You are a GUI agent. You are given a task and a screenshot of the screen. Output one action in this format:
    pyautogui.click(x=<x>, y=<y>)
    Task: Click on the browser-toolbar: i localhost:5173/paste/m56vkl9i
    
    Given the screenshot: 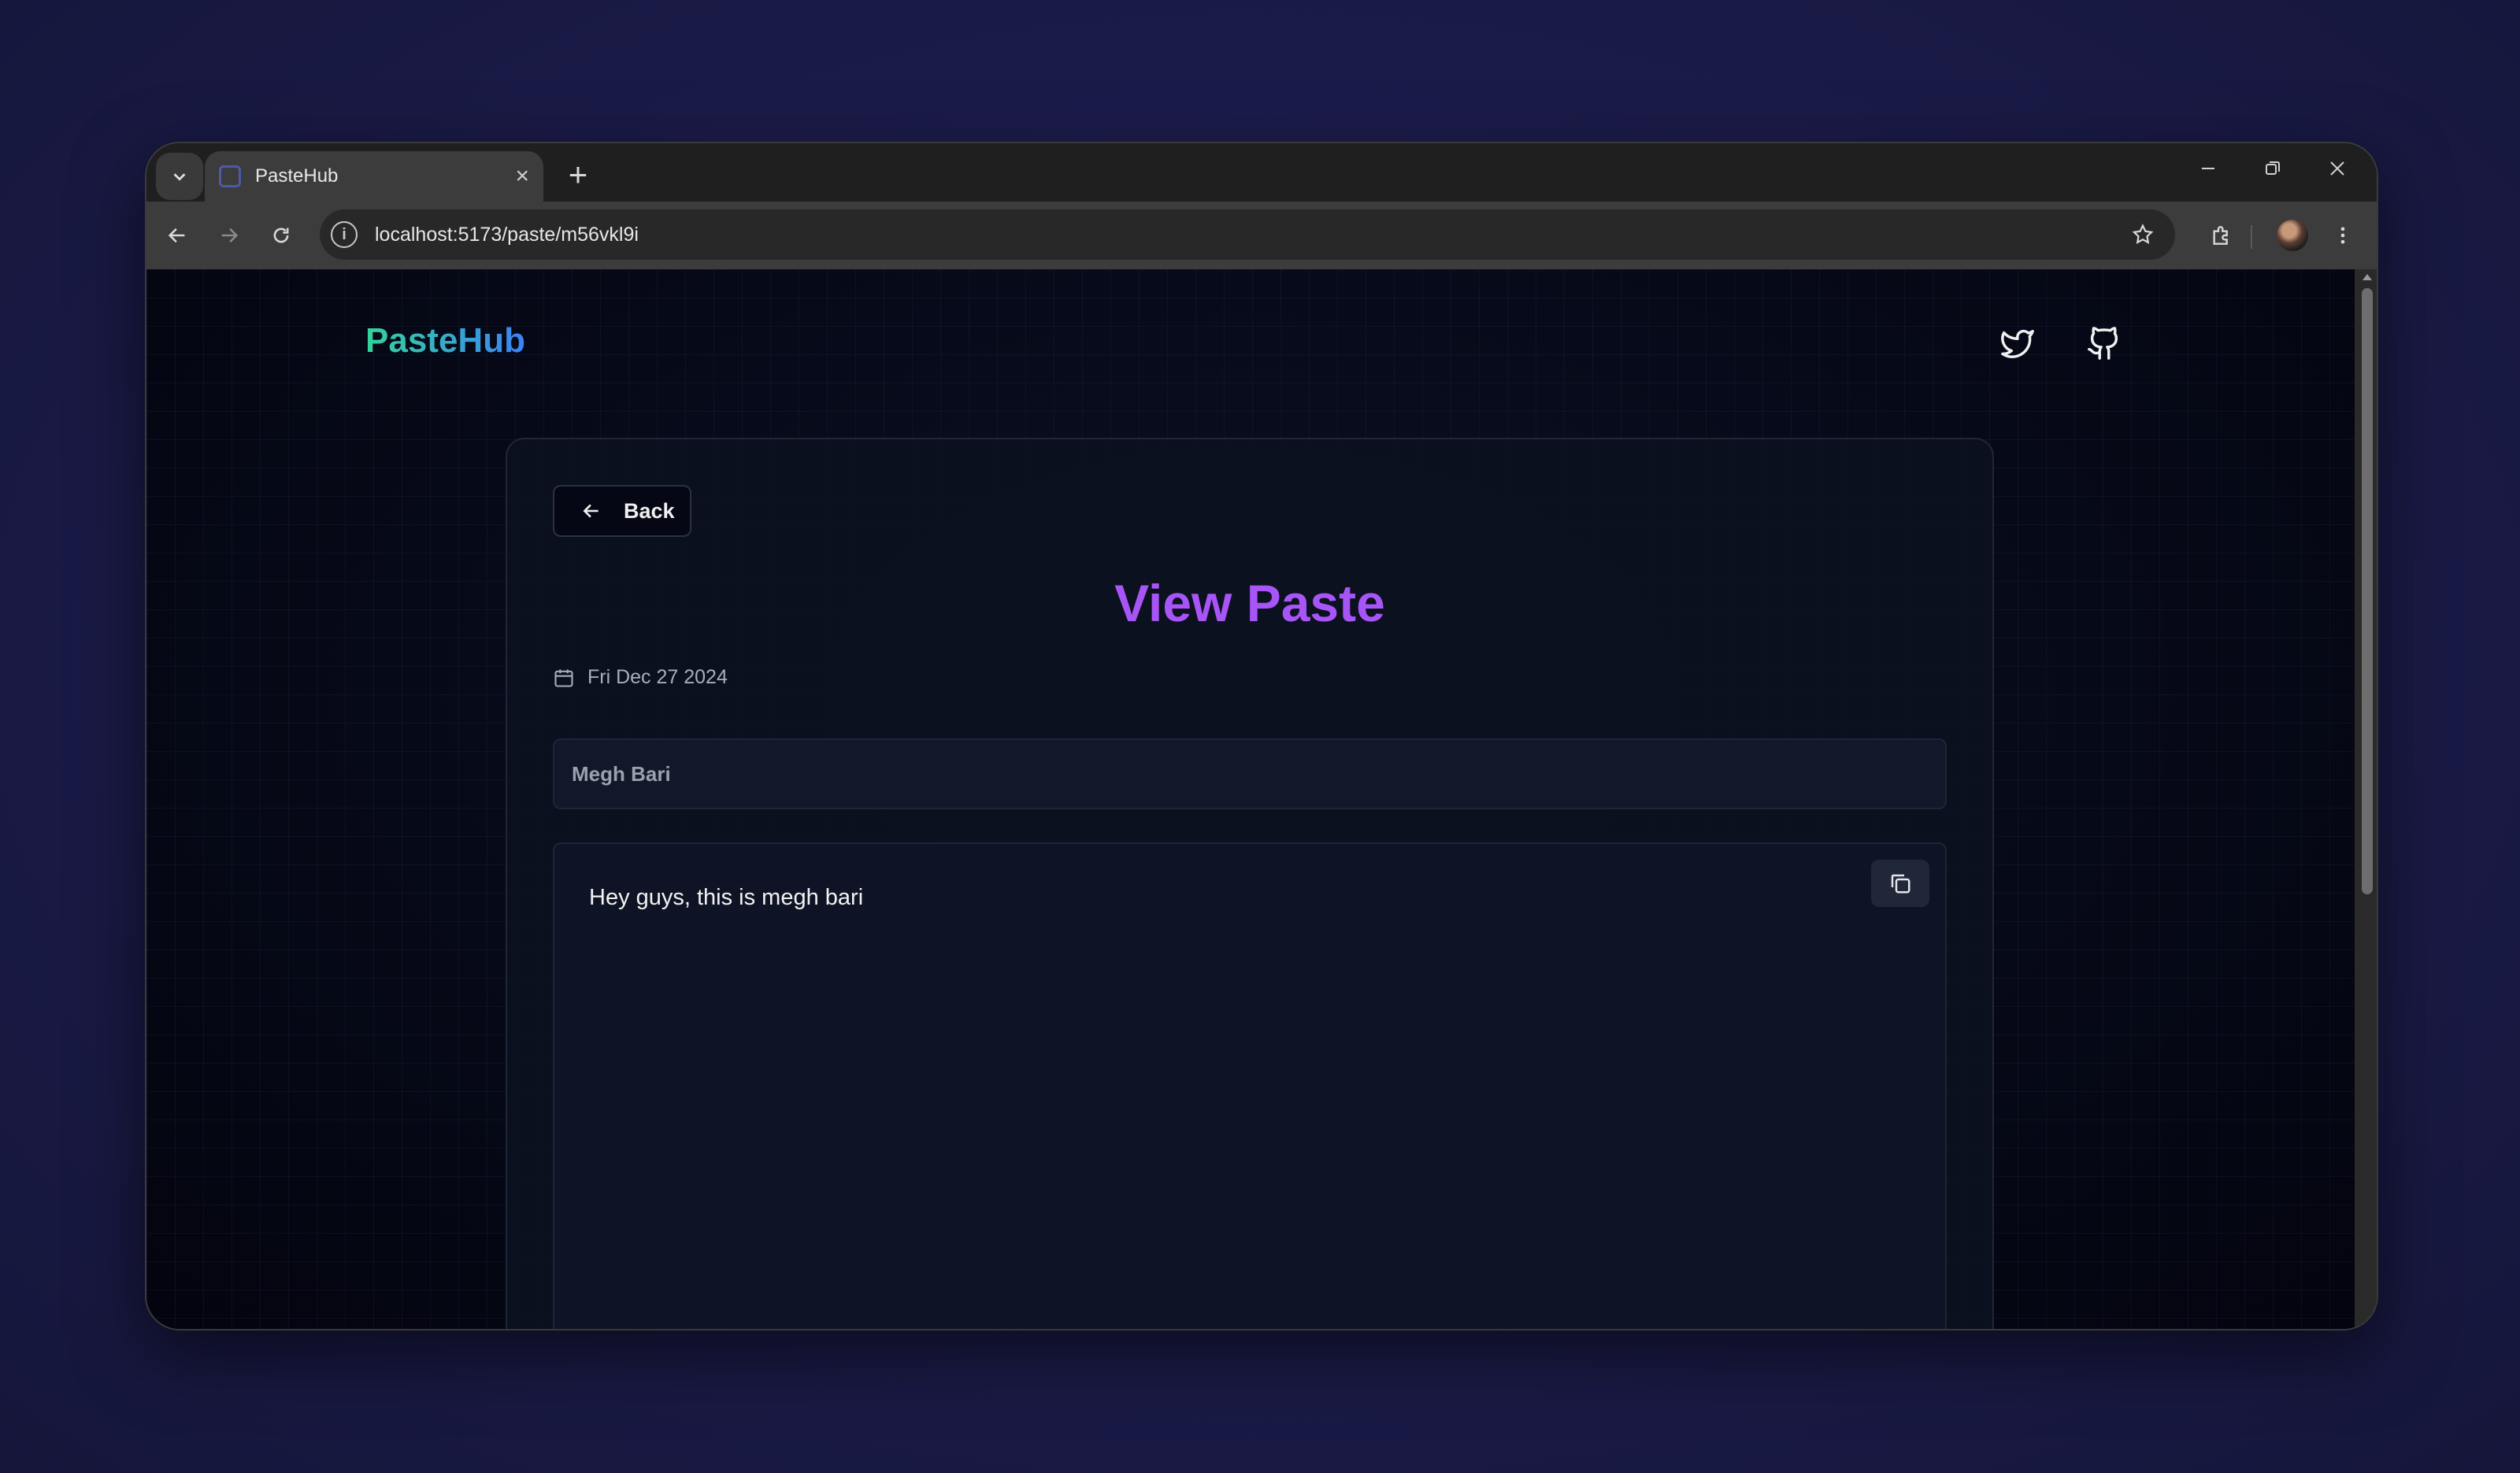 What is the action you would take?
    pyautogui.click(x=1261, y=235)
    